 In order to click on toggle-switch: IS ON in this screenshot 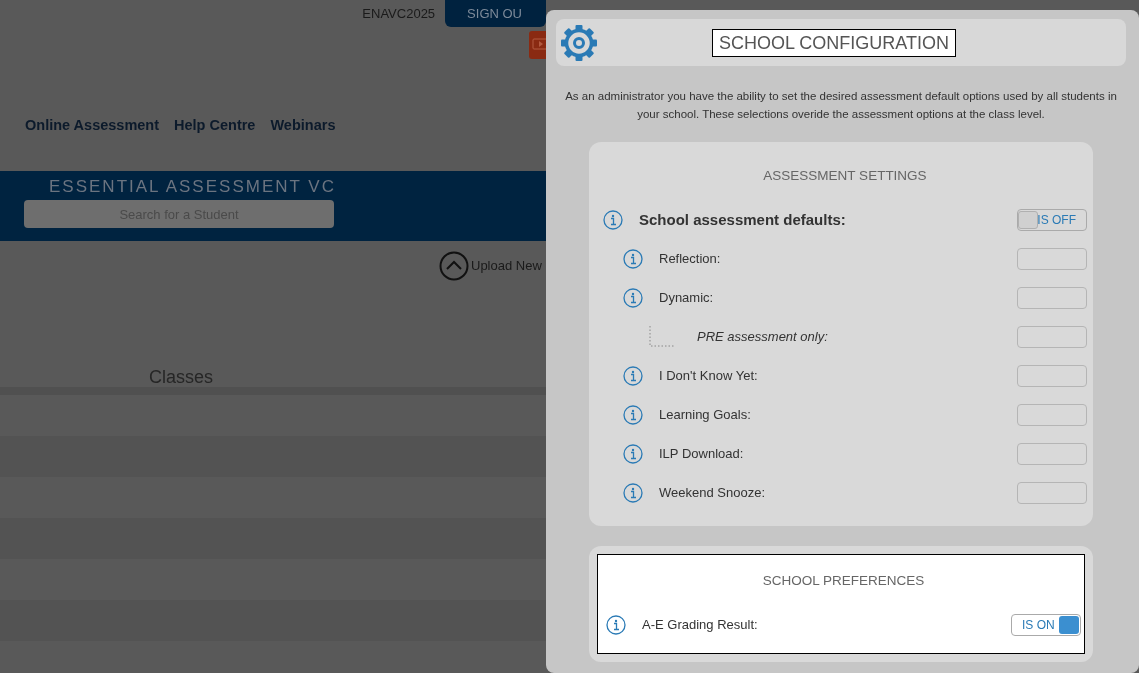, I will do `click(1046, 625)`.